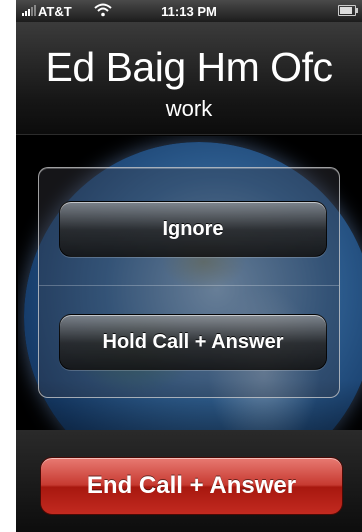  I want to click on hold-call-answer-button: Hold Call + Answer, so click(193, 342).